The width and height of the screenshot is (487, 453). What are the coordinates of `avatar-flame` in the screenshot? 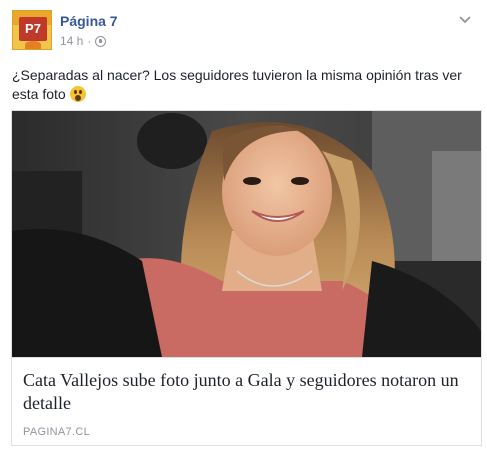 It's located at (33, 45).